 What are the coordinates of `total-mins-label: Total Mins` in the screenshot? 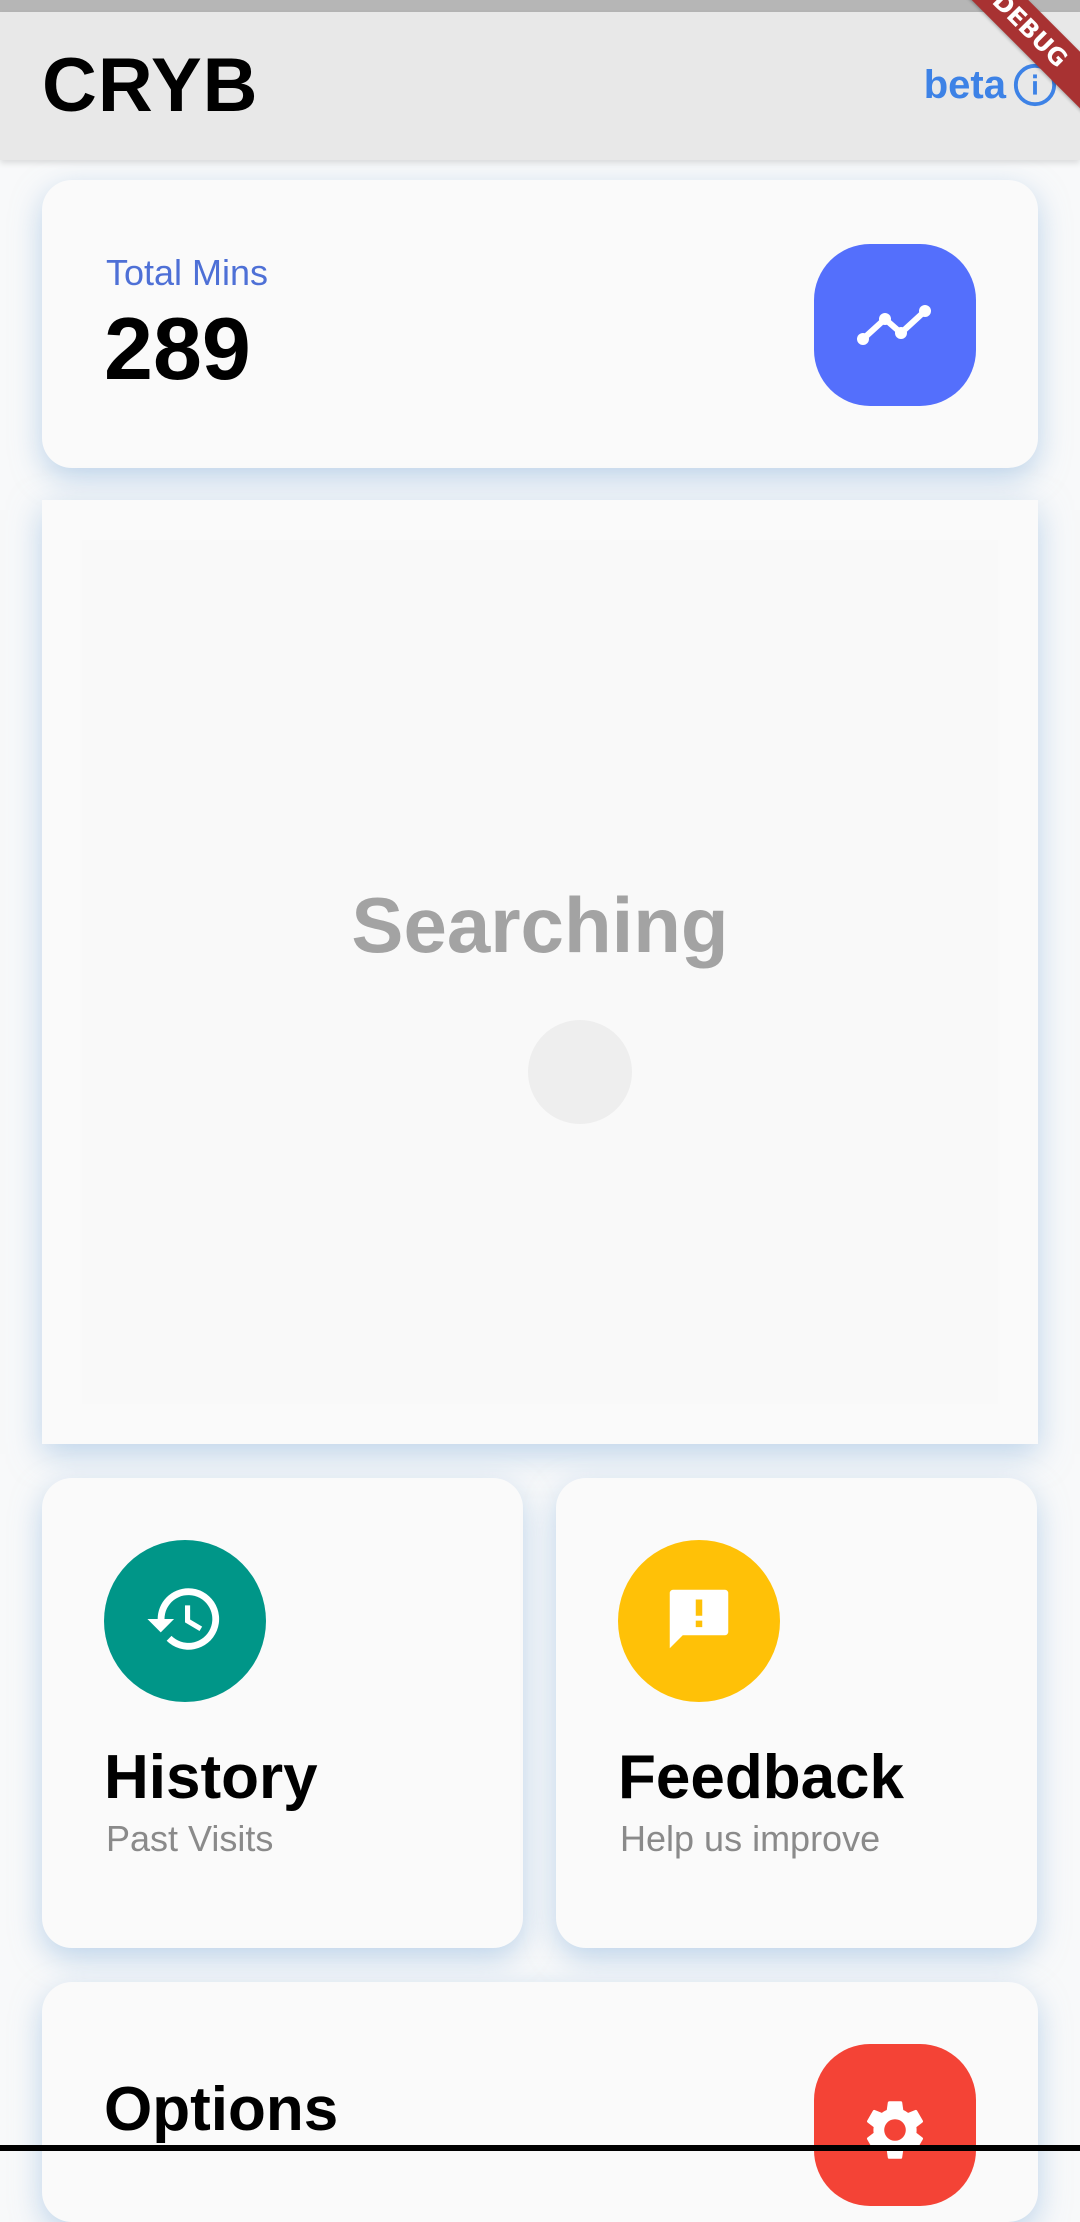 It's located at (187, 272).